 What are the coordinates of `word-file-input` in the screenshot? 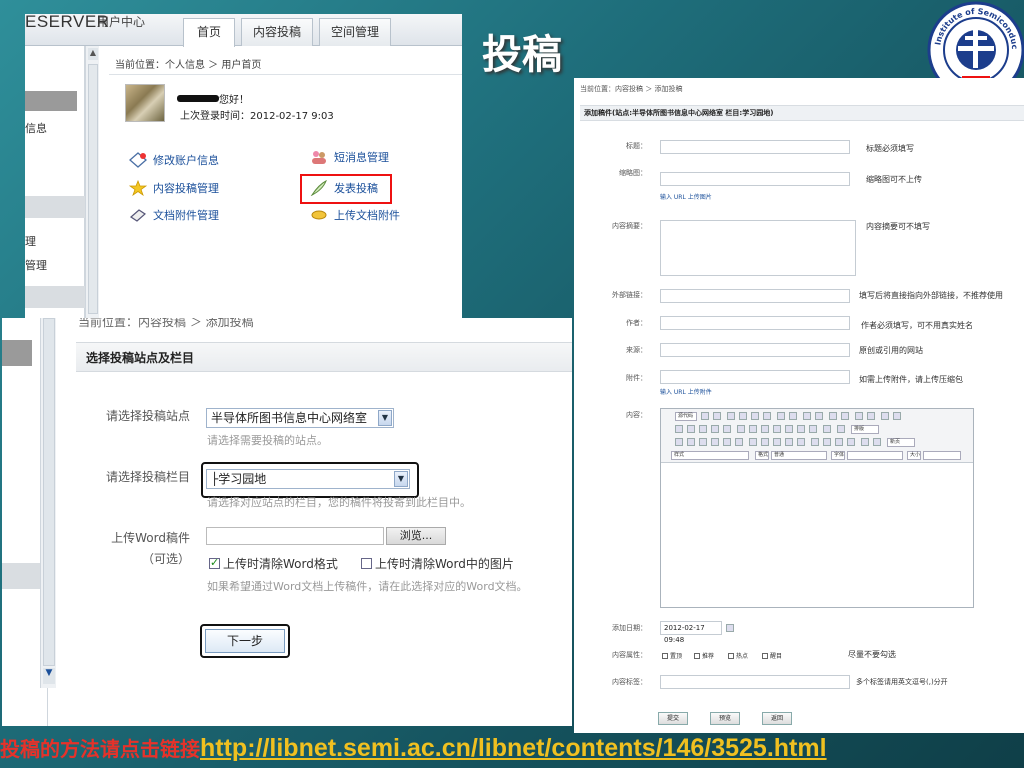 It's located at (295, 536).